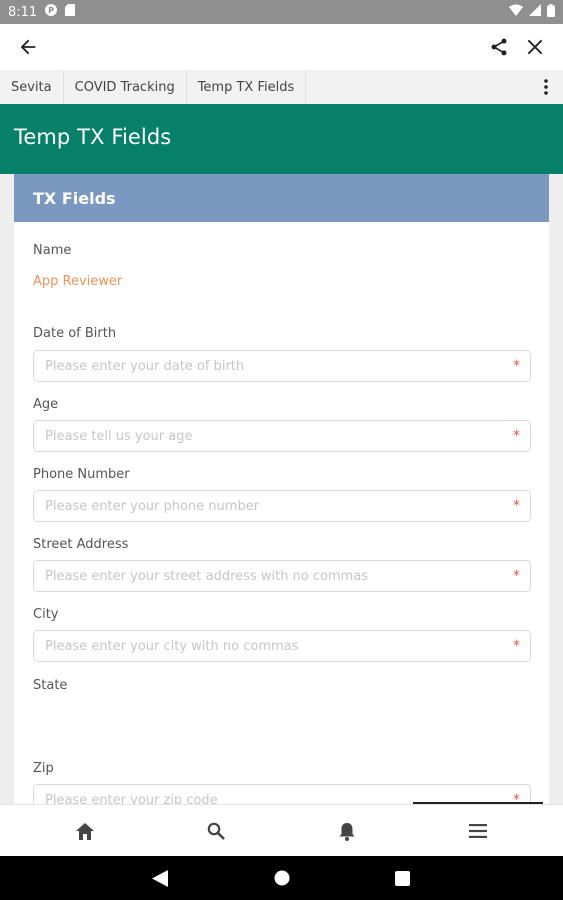 The image size is (563, 900). What do you see at coordinates (131, 798) in the screenshot?
I see `zip-placeholder: Please enter your zip code` at bounding box center [131, 798].